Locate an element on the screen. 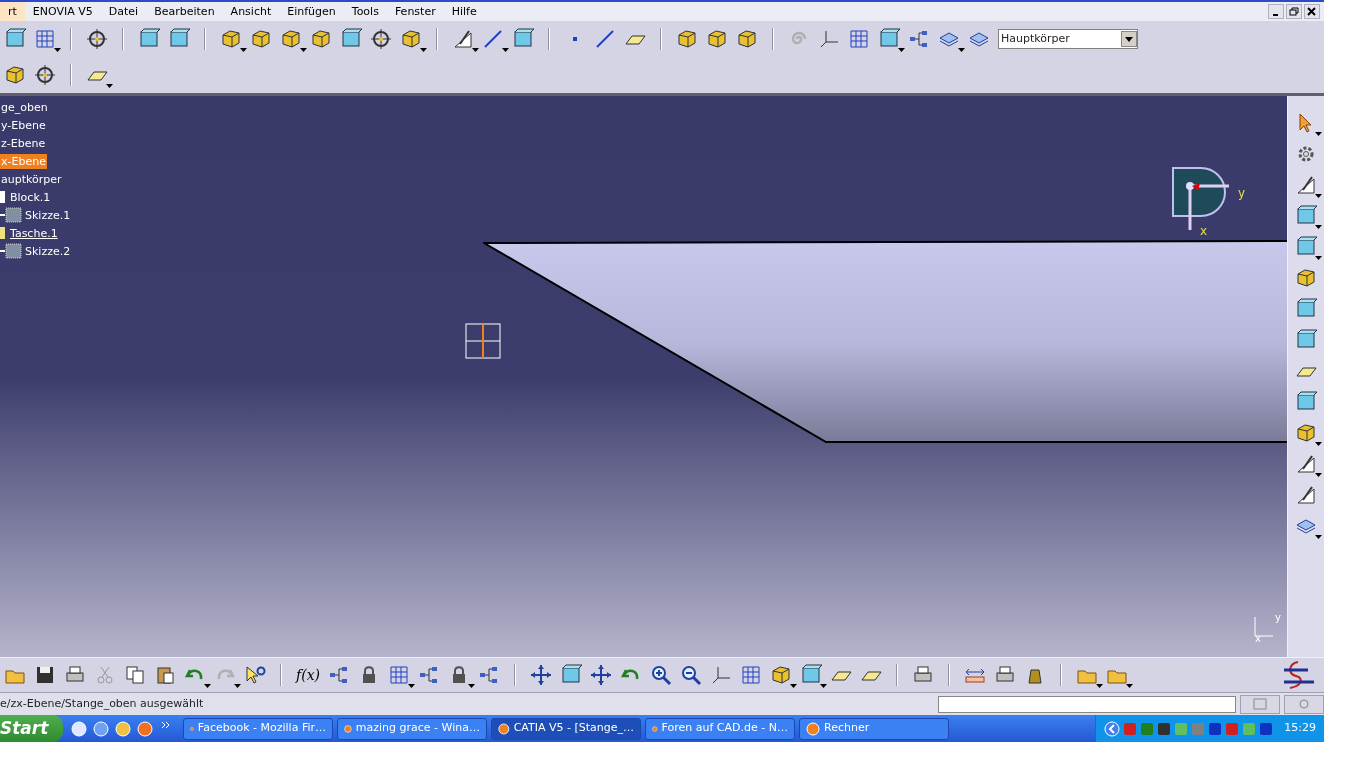 Image resolution: width=1366 pixels, height=768 pixels. close-icon is located at coordinates (1312, 11).